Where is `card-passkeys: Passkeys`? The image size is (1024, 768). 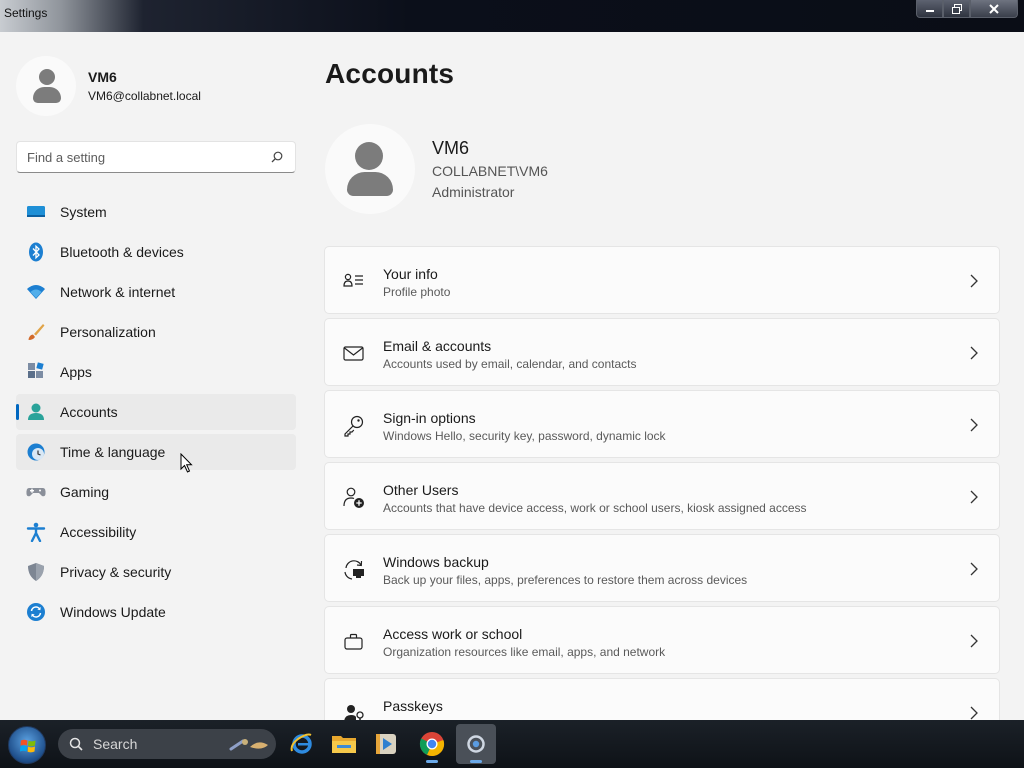 card-passkeys: Passkeys is located at coordinates (662, 699).